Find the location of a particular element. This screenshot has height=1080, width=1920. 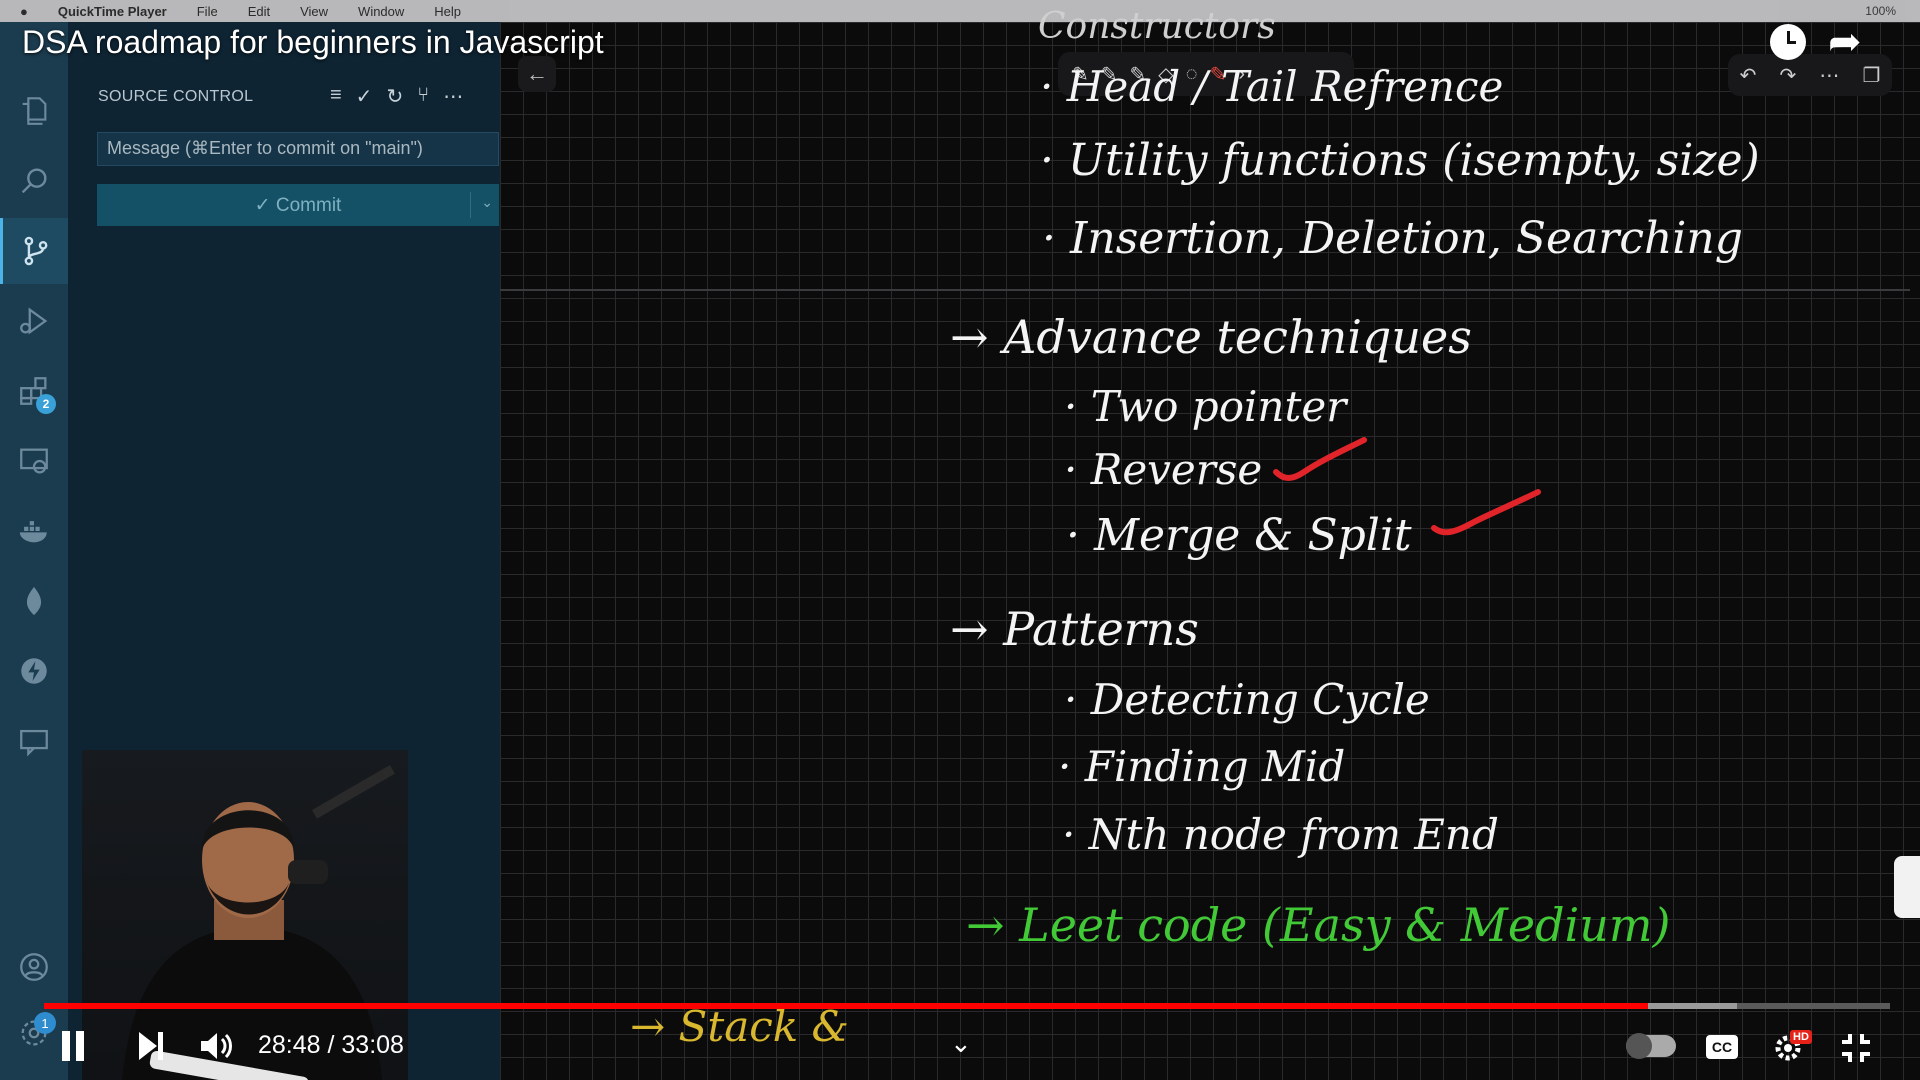

menubar-status: 100% is located at coordinates (1880, 11).